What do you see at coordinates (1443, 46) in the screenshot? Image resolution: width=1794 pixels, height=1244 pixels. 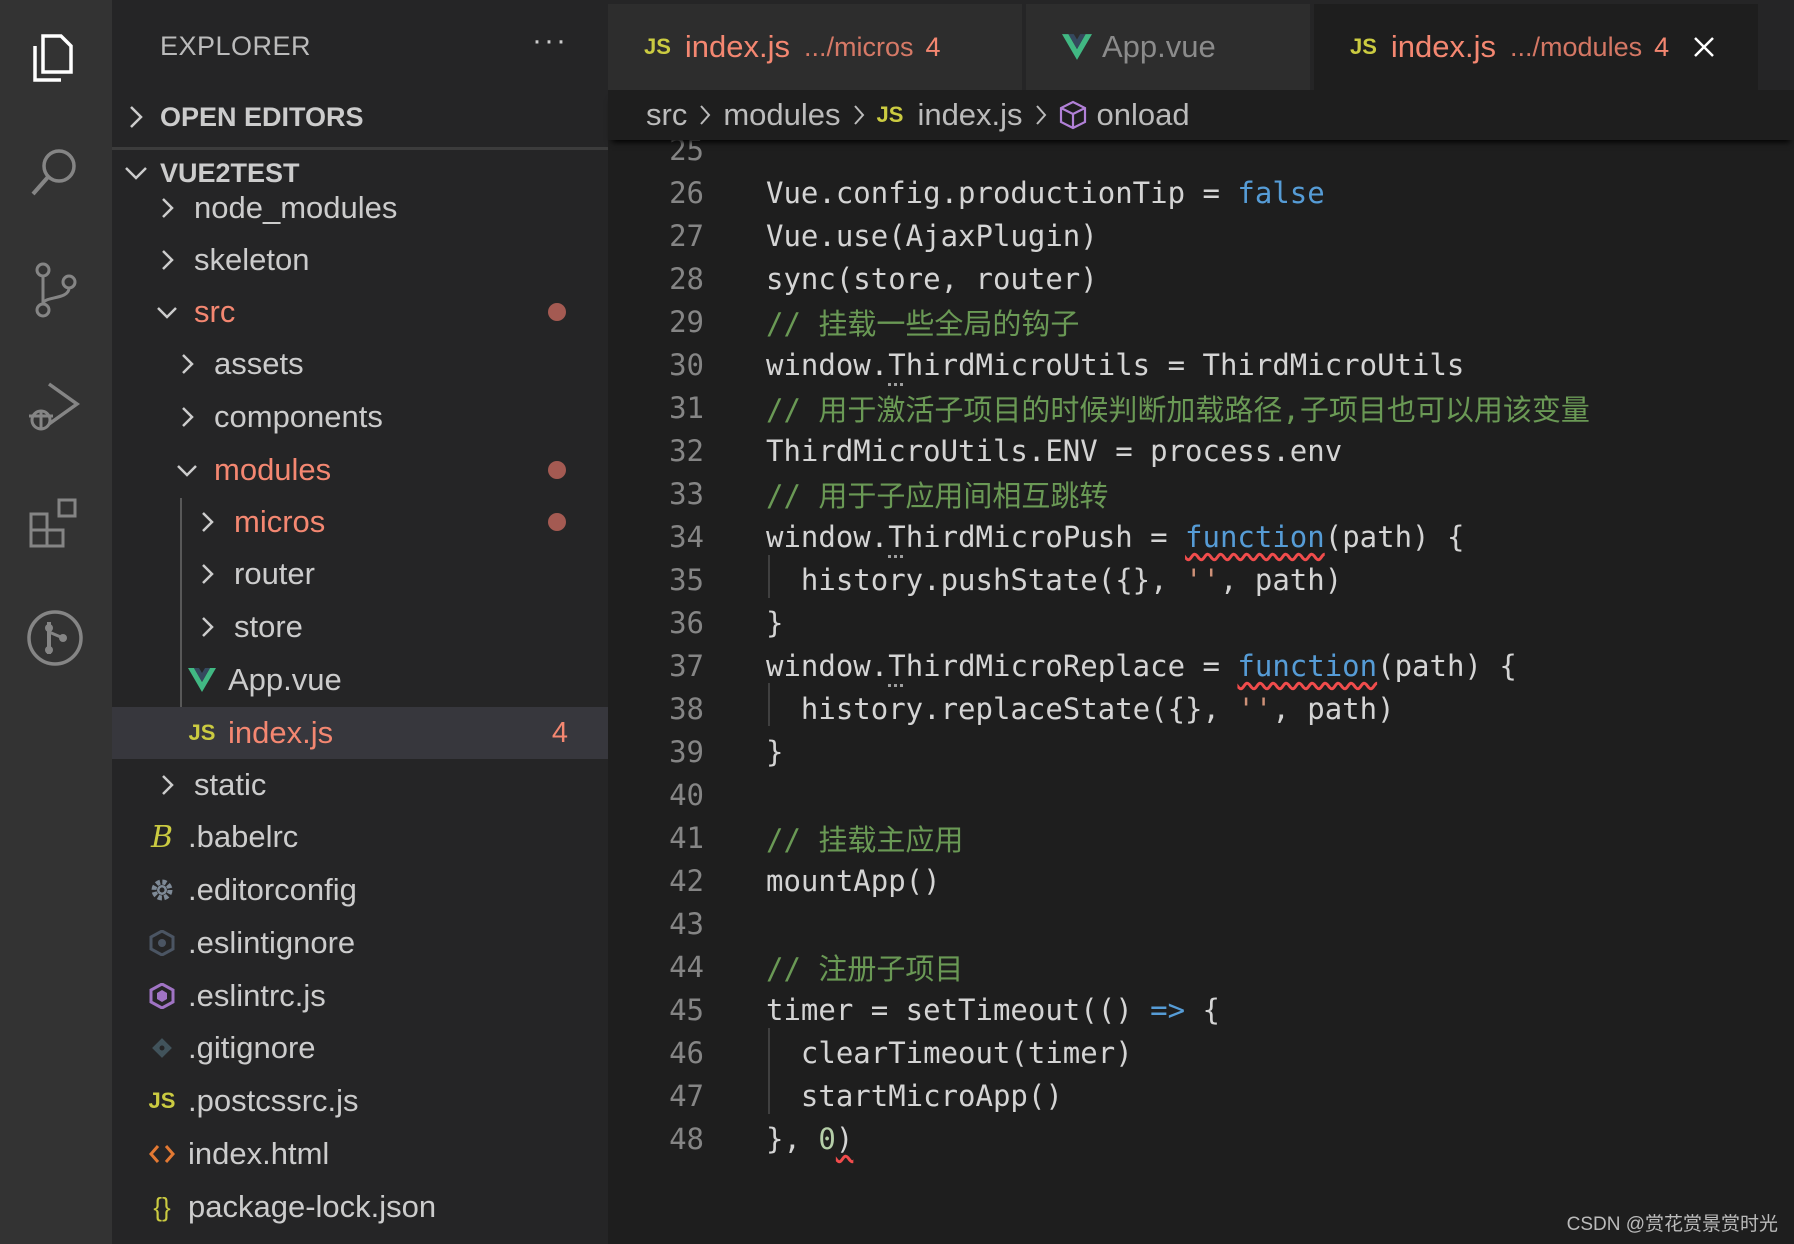 I see `tab-label: index.js` at bounding box center [1443, 46].